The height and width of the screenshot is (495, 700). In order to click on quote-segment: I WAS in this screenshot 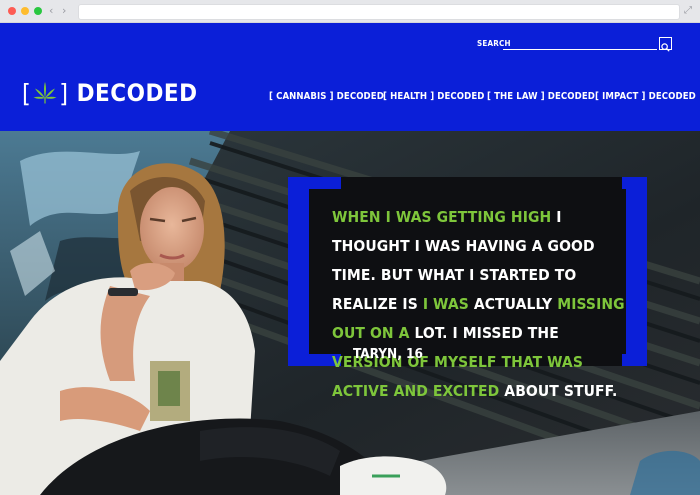, I will do `click(445, 304)`.